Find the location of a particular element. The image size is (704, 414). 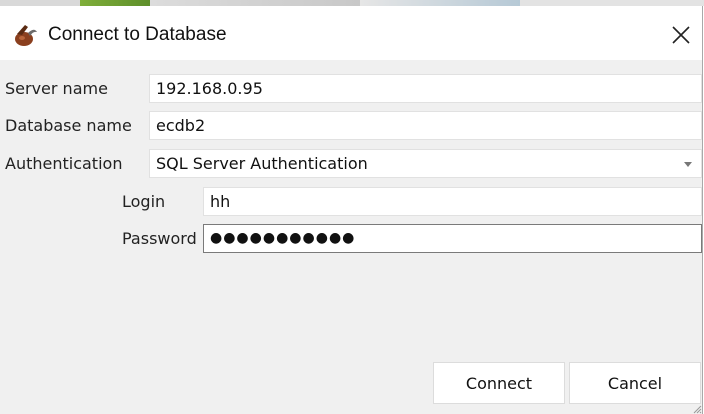

password-label: Password is located at coordinates (159, 238).